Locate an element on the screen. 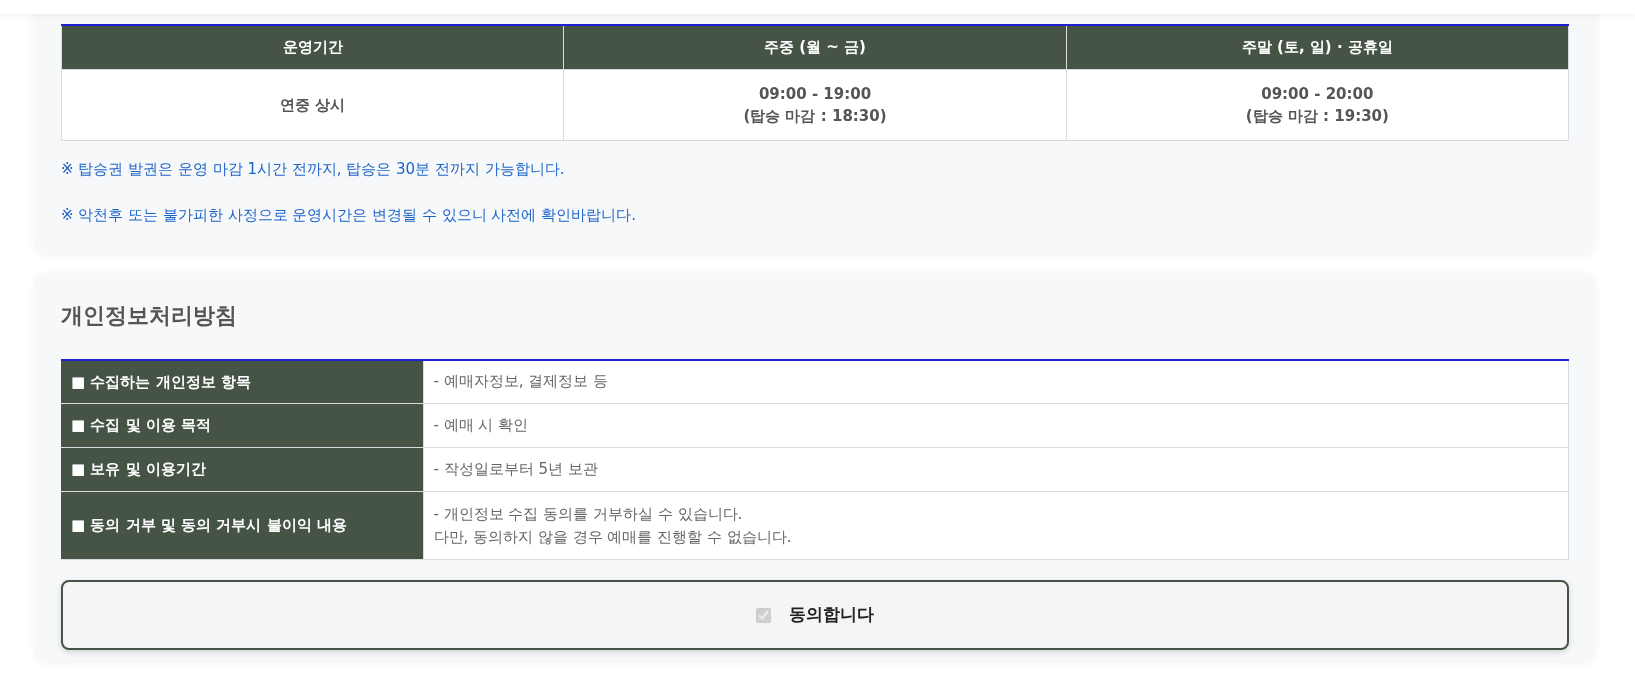 This screenshot has width=1635, height=691. notice-text: ※ 악천후 또는 불가피한 사정으로 운영시간은 변경될 수 있으니 사전에 확인바랍니다. is located at coordinates (349, 214).